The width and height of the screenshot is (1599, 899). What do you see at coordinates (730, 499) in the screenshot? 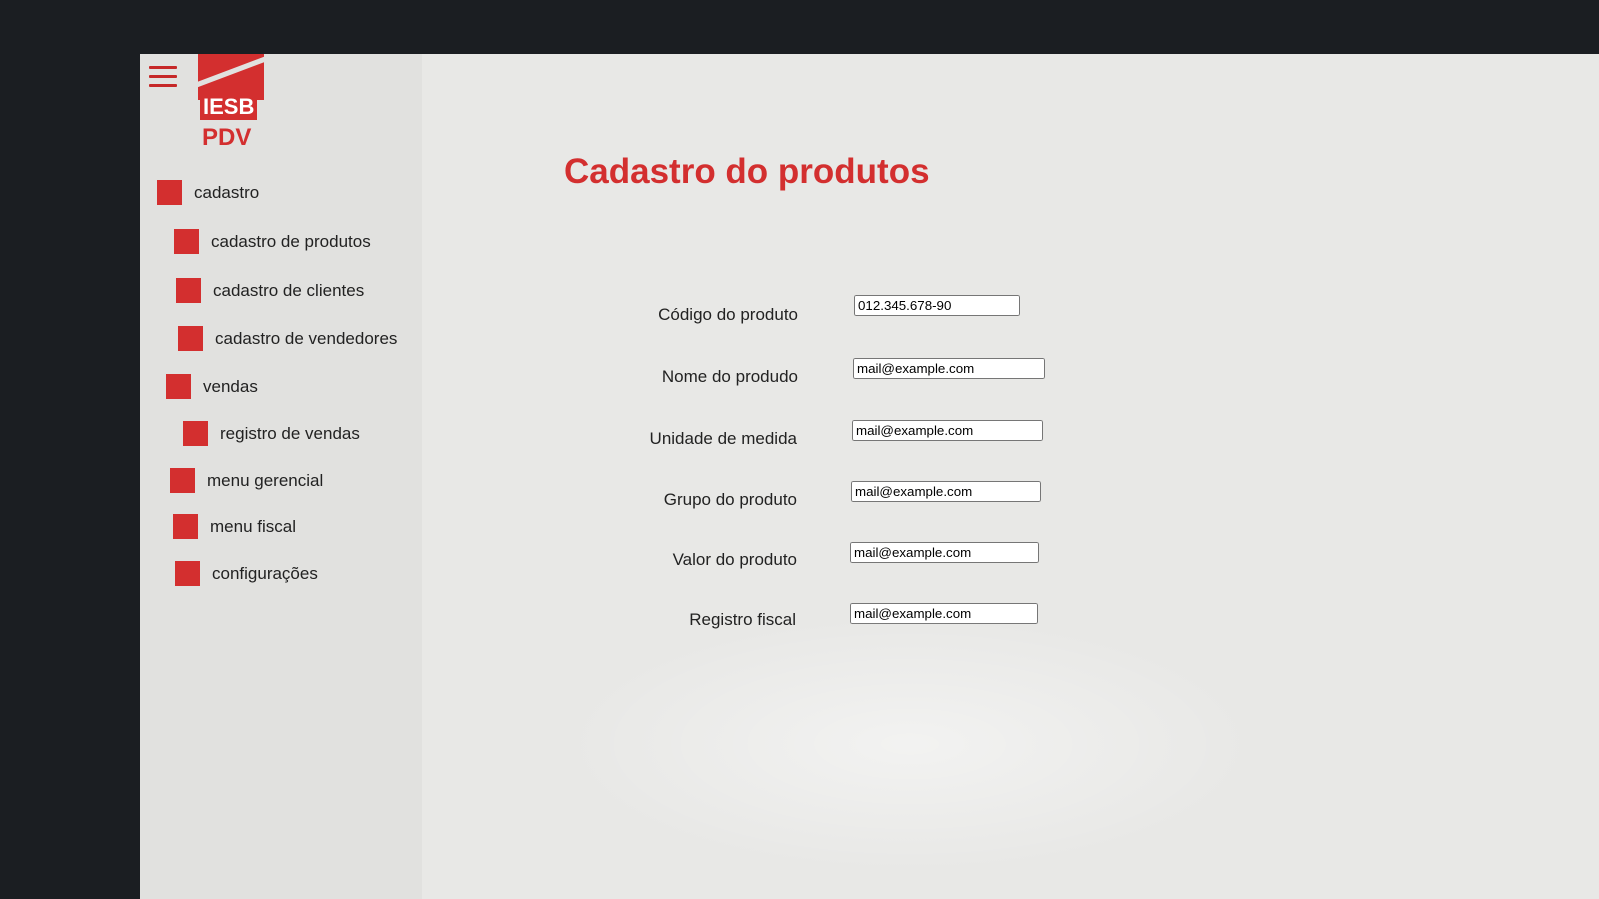
I see `field-label: Grupo do produto` at bounding box center [730, 499].